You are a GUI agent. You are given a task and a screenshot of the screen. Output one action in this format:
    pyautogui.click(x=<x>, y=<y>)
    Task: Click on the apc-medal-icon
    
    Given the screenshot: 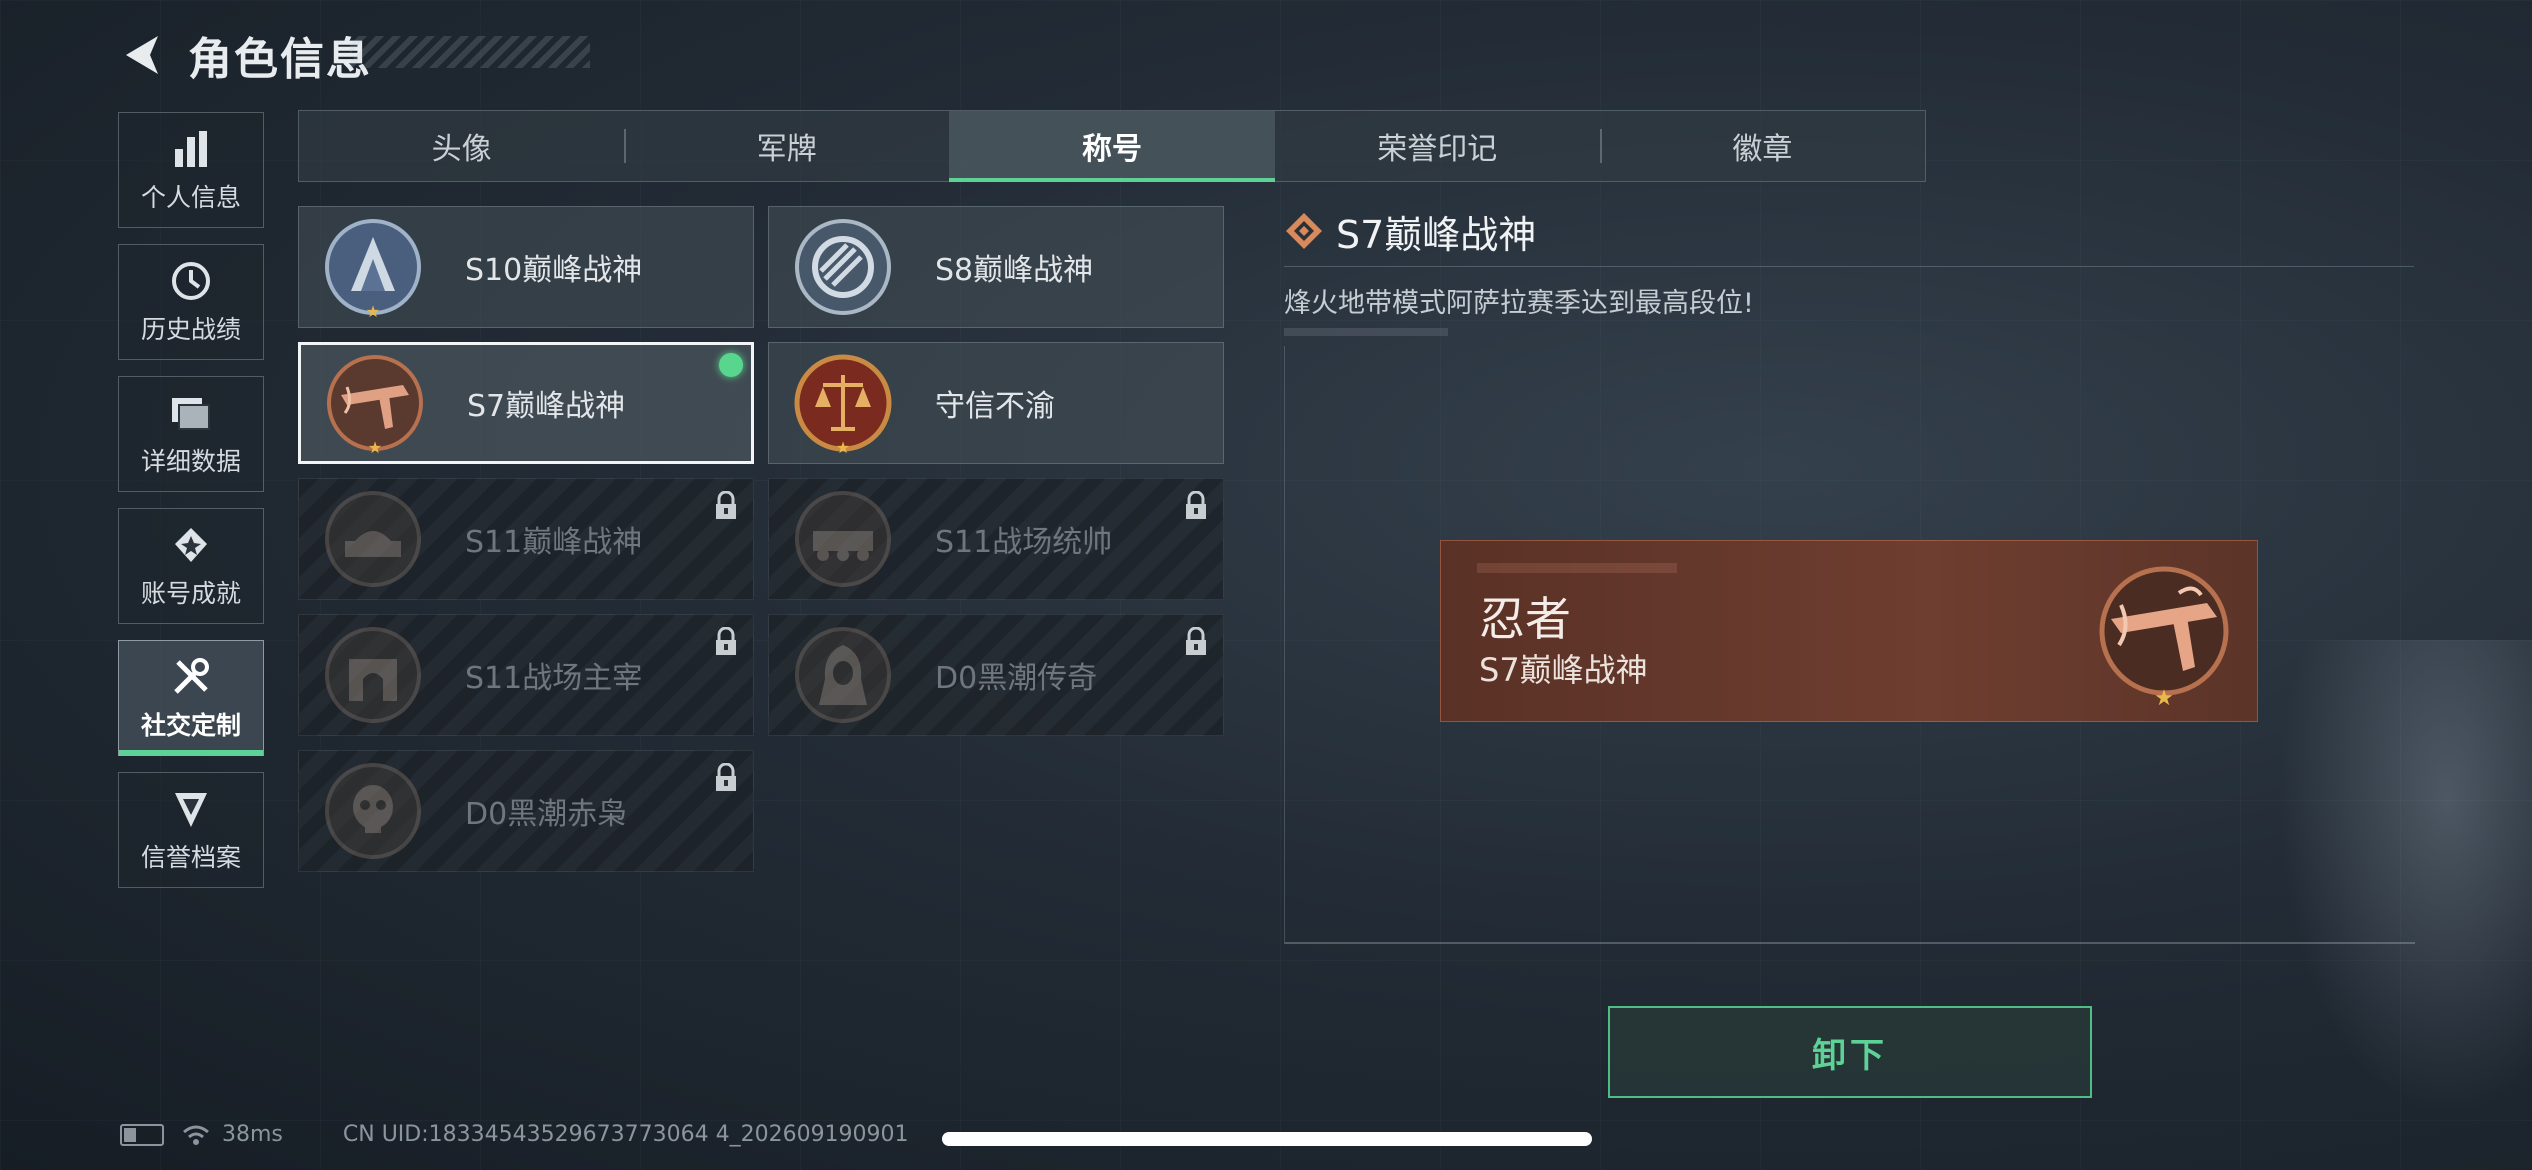 What is the action you would take?
    pyautogui.click(x=843, y=539)
    